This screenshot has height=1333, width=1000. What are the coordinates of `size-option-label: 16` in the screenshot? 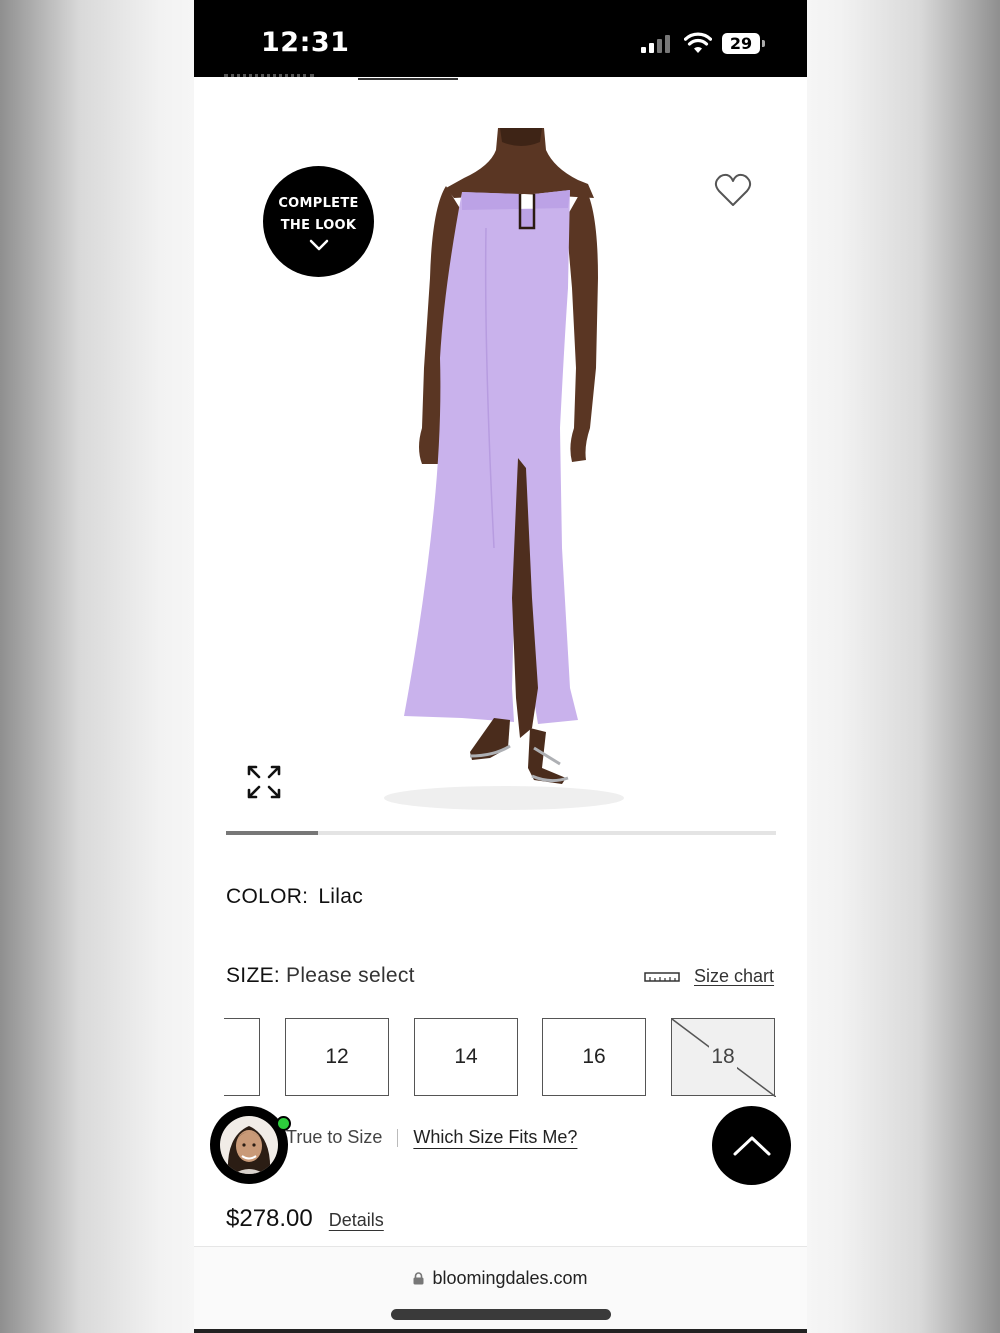 It's located at (594, 1056).